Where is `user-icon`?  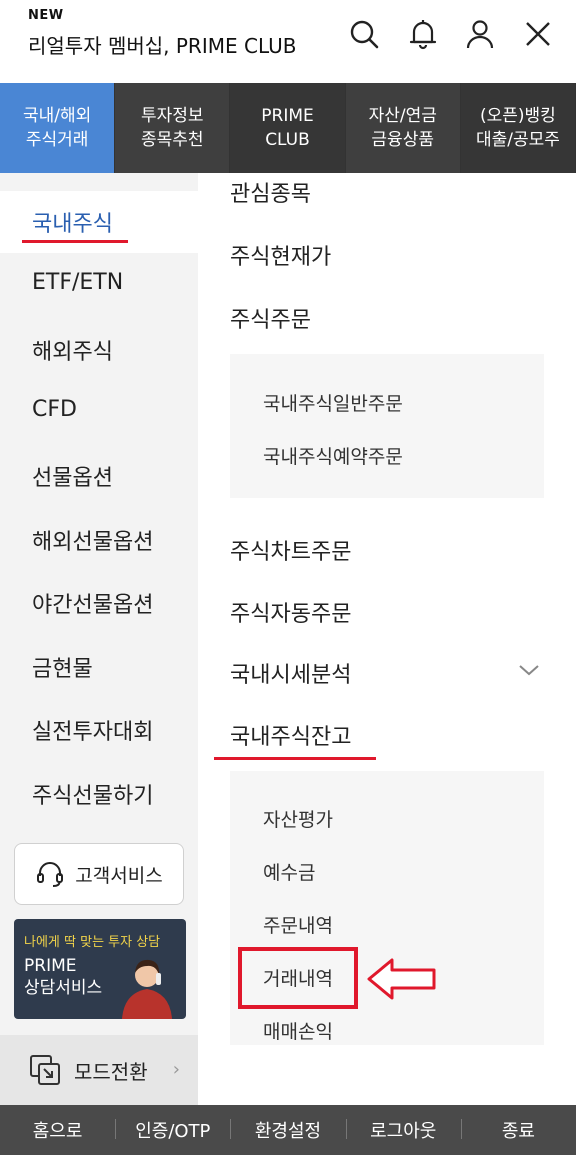 user-icon is located at coordinates (480, 34).